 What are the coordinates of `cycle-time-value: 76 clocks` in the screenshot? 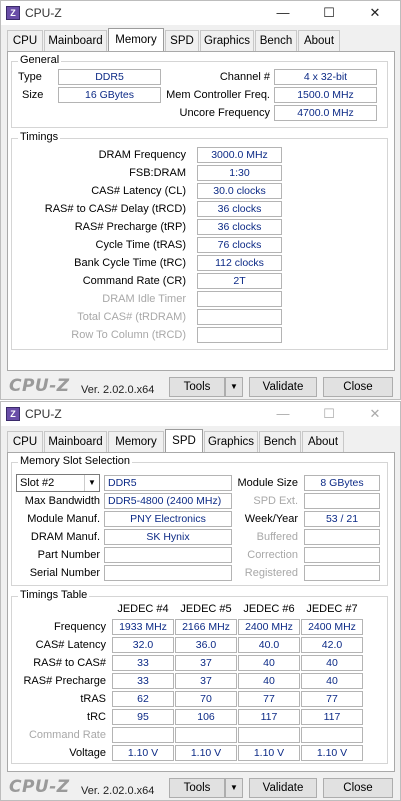 It's located at (239, 245).